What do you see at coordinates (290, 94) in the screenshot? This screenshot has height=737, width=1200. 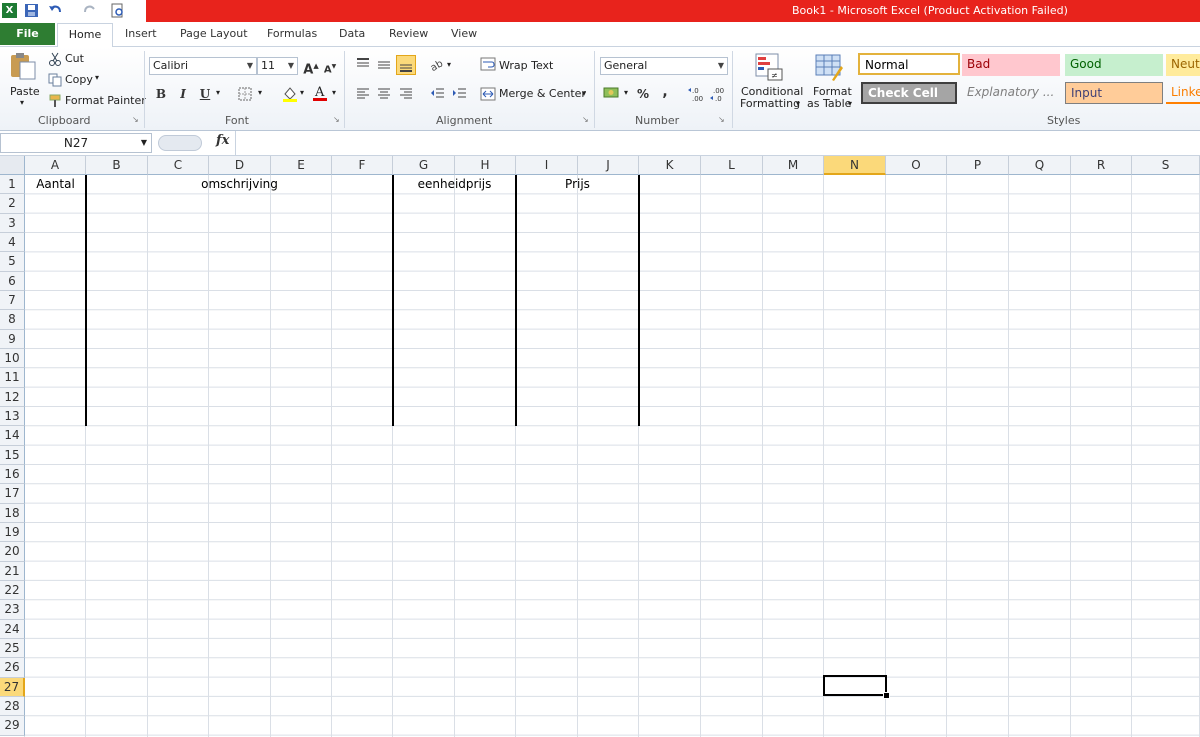 I see `fill-color-icon` at bounding box center [290, 94].